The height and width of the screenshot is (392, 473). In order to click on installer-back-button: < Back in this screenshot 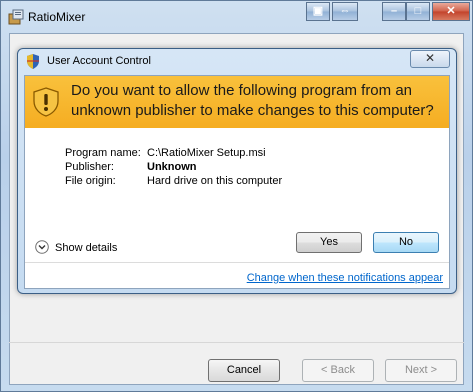, I will do `click(338, 370)`.